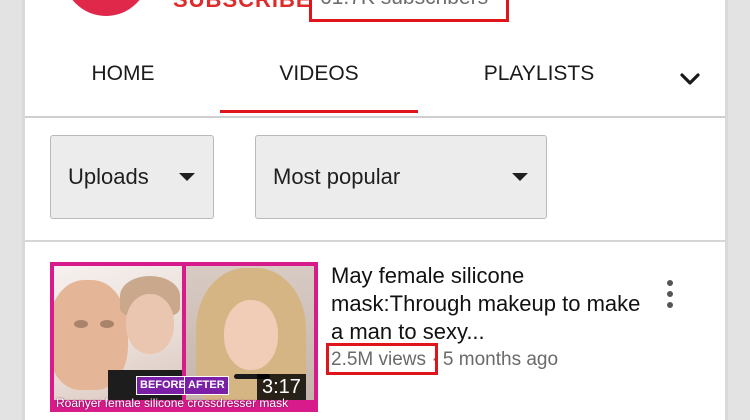 This screenshot has width=750, height=420. What do you see at coordinates (319, 79) in the screenshot?
I see `tab-videos: VIDEOS` at bounding box center [319, 79].